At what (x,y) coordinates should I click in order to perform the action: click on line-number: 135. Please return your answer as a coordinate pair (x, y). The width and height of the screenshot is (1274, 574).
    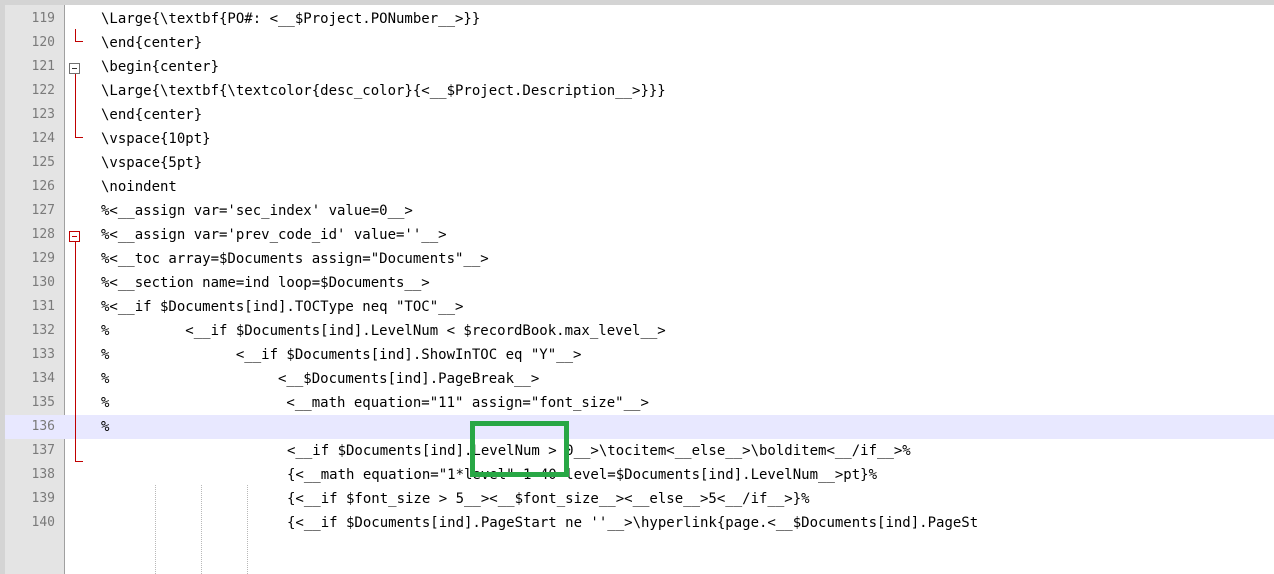
    Looking at the image, I should click on (43, 402).